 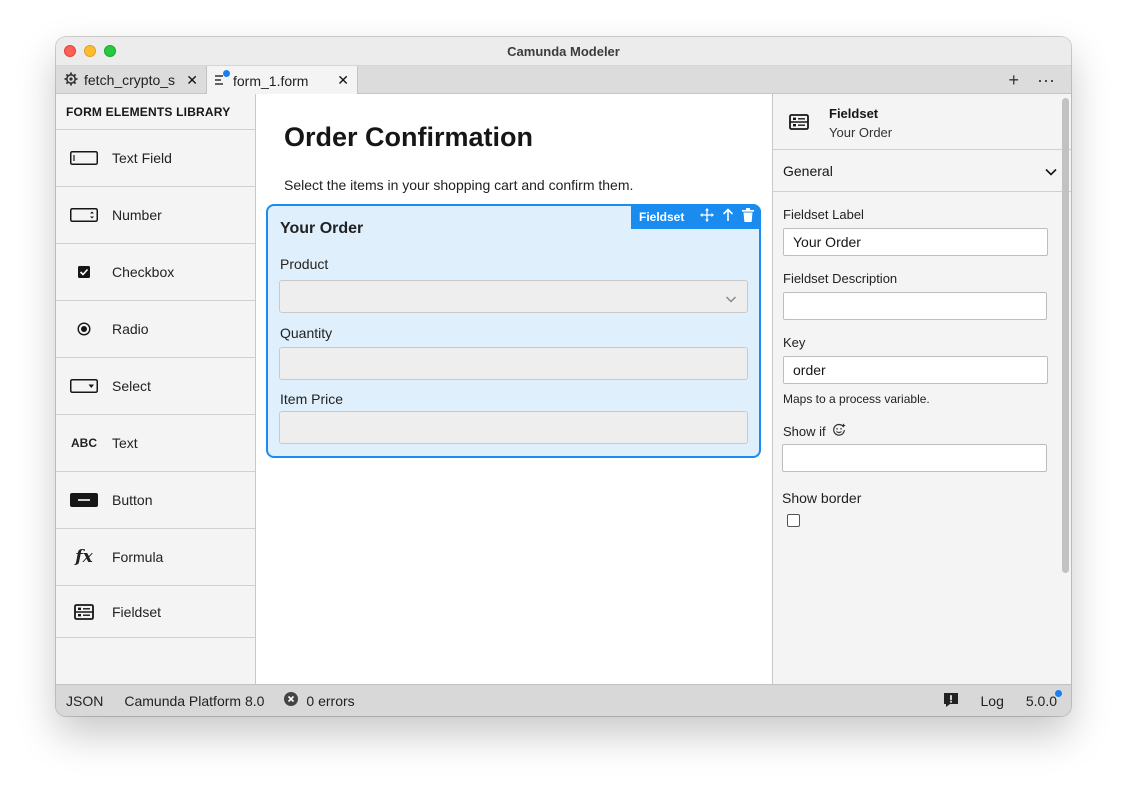 What do you see at coordinates (312, 399) in the screenshot?
I see `item-price-label: Item Price` at bounding box center [312, 399].